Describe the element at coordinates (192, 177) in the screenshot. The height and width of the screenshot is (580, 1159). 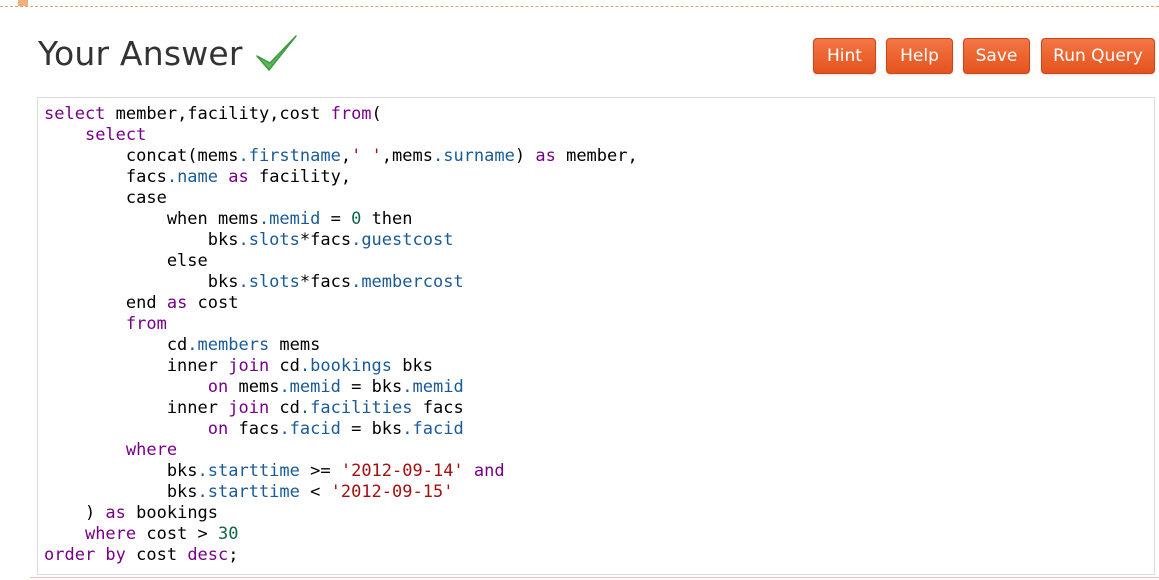
I see `code-token: .name` at that location.